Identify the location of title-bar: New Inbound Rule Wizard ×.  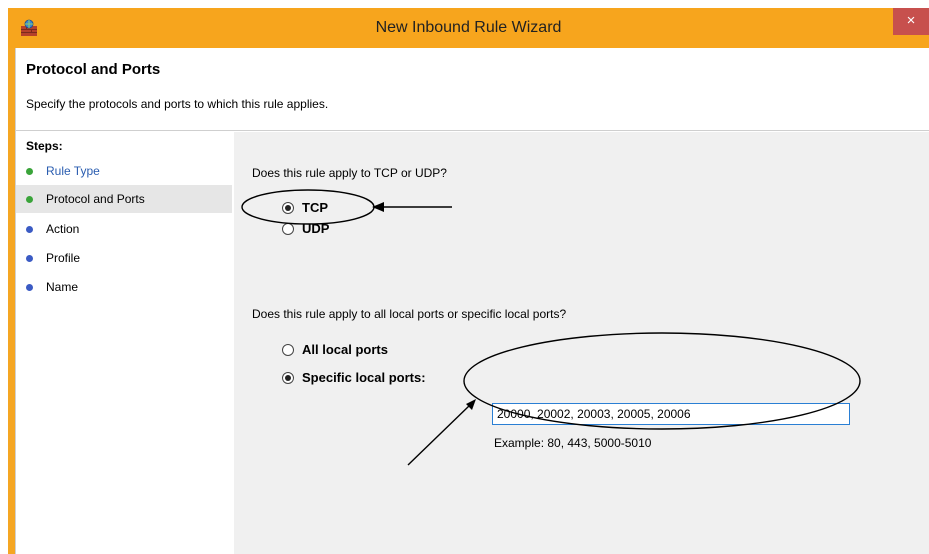
(468, 28).